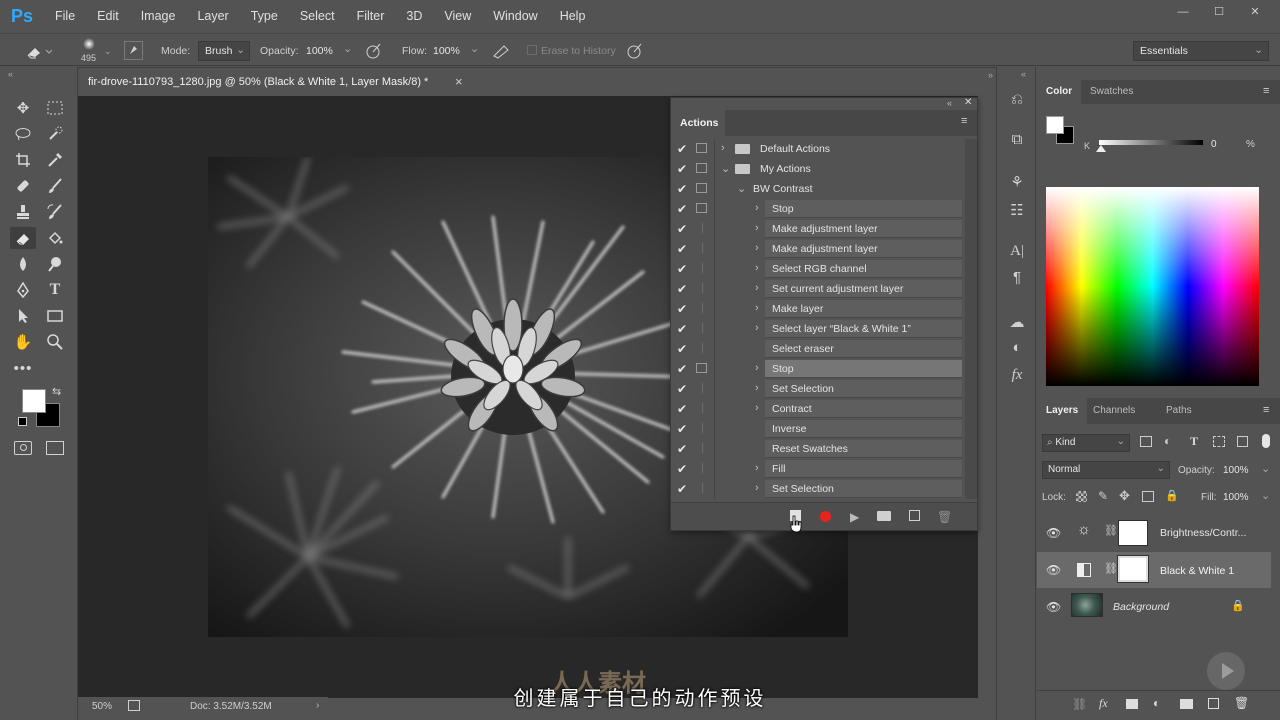  What do you see at coordinates (819, 309) in the screenshot?
I see `action-row: ✔ › Make layer` at bounding box center [819, 309].